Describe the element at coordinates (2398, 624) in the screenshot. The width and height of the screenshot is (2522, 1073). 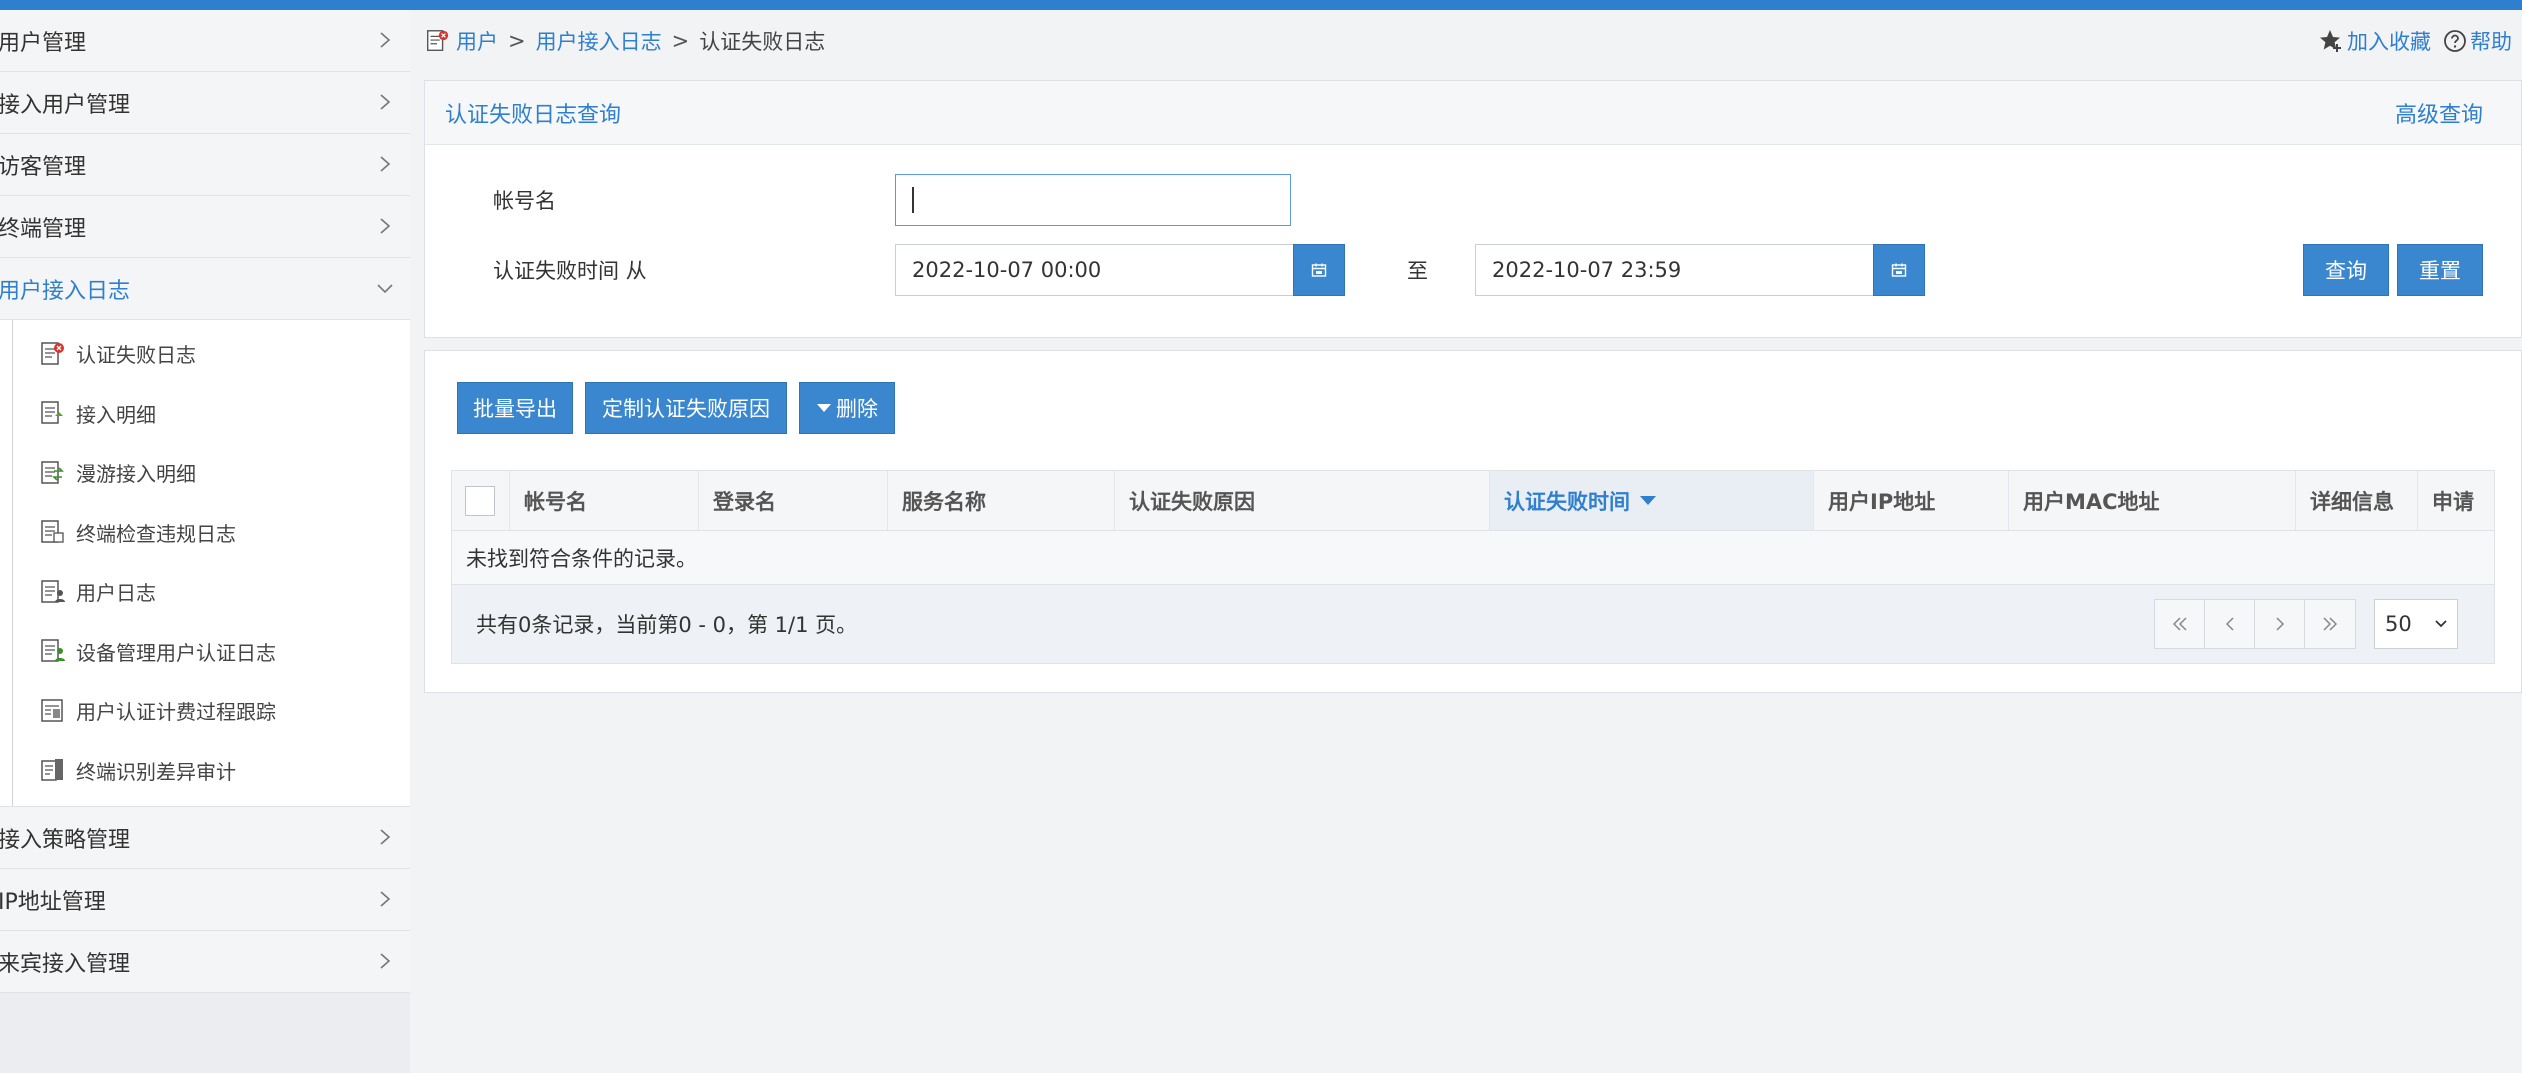
I see `page-size-value: 50` at that location.